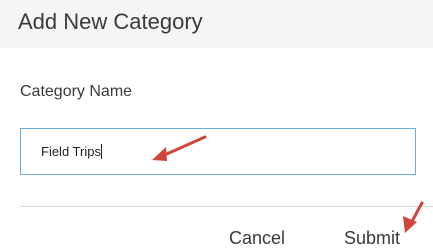  What do you see at coordinates (257, 238) in the screenshot?
I see `cancel-button: Cancel` at bounding box center [257, 238].